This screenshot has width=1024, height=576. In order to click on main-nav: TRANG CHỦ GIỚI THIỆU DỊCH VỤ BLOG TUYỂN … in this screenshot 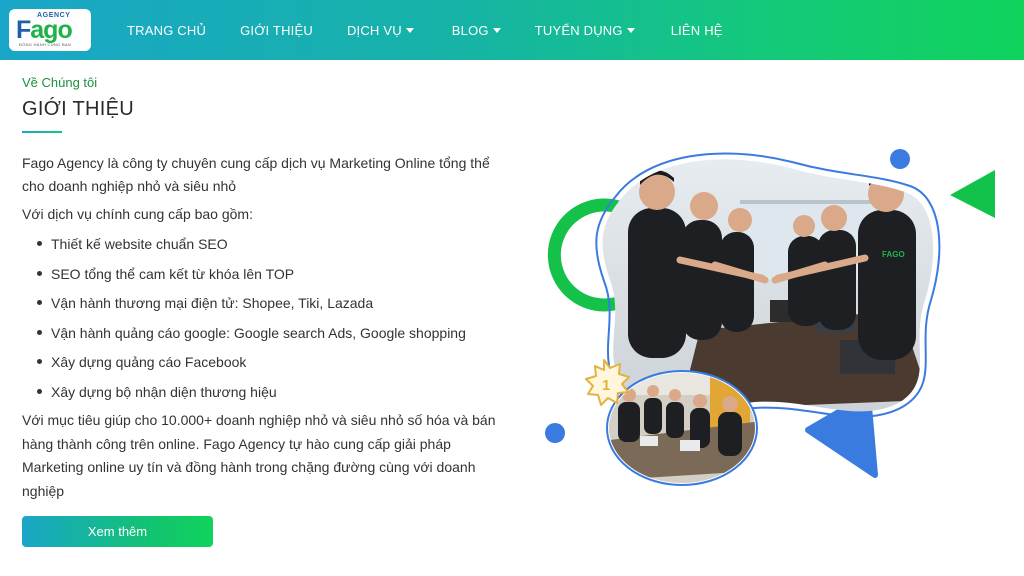, I will do `click(425, 30)`.